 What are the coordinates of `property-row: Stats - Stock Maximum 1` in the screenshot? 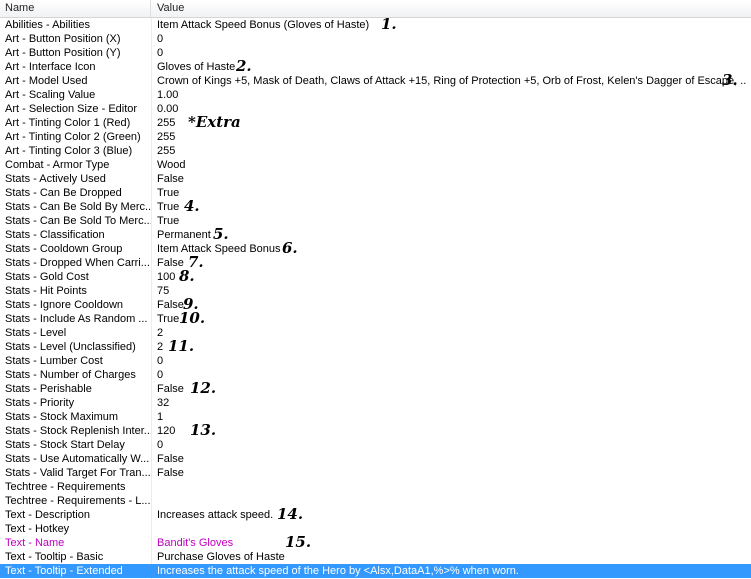 It's located at (375, 417).